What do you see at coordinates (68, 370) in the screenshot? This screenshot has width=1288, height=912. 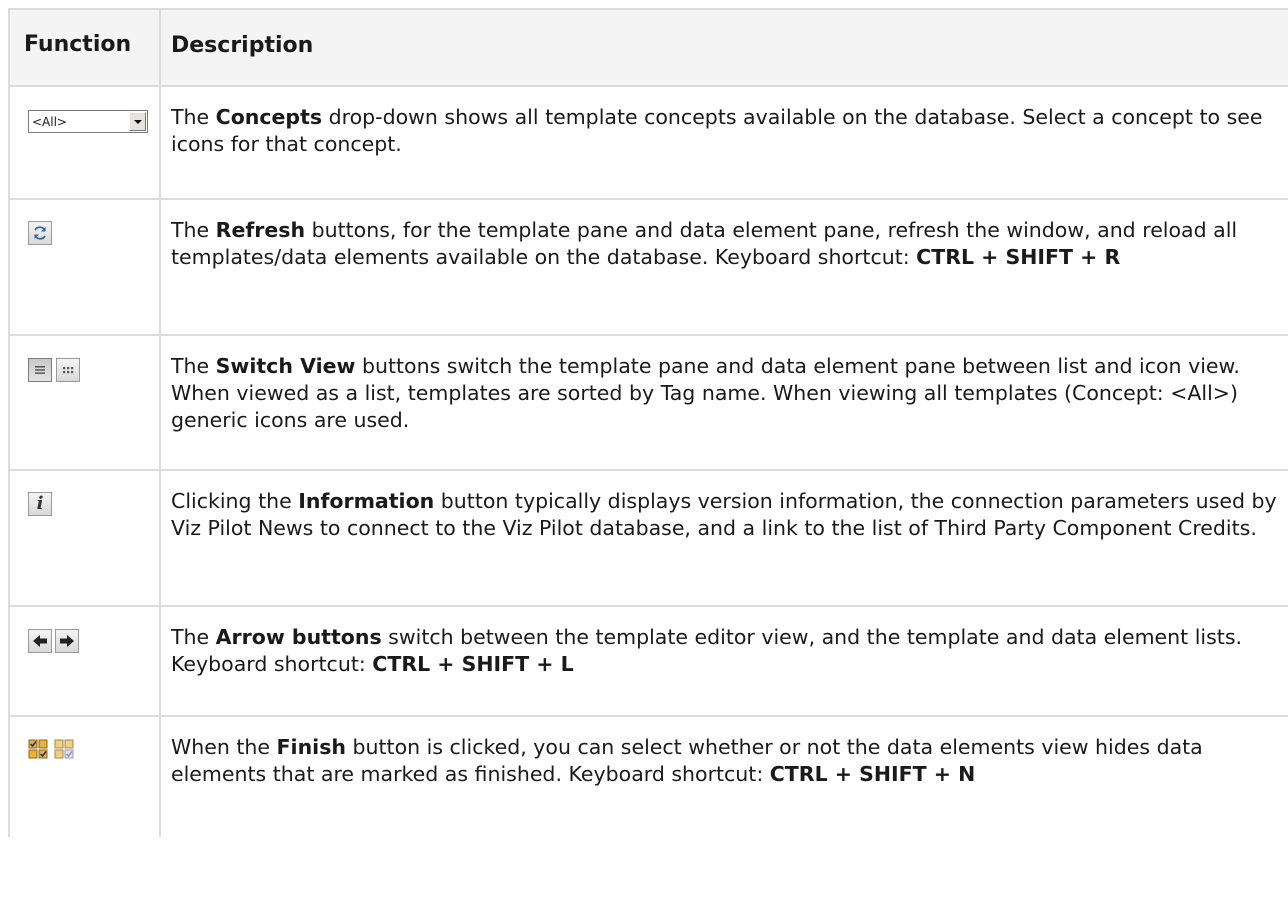 I see `icon-view-icon` at bounding box center [68, 370].